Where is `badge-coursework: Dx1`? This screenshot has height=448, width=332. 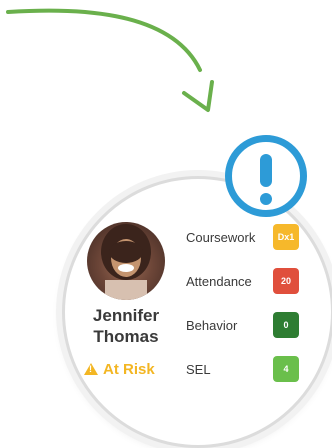
badge-coursework: Dx1 is located at coordinates (286, 237).